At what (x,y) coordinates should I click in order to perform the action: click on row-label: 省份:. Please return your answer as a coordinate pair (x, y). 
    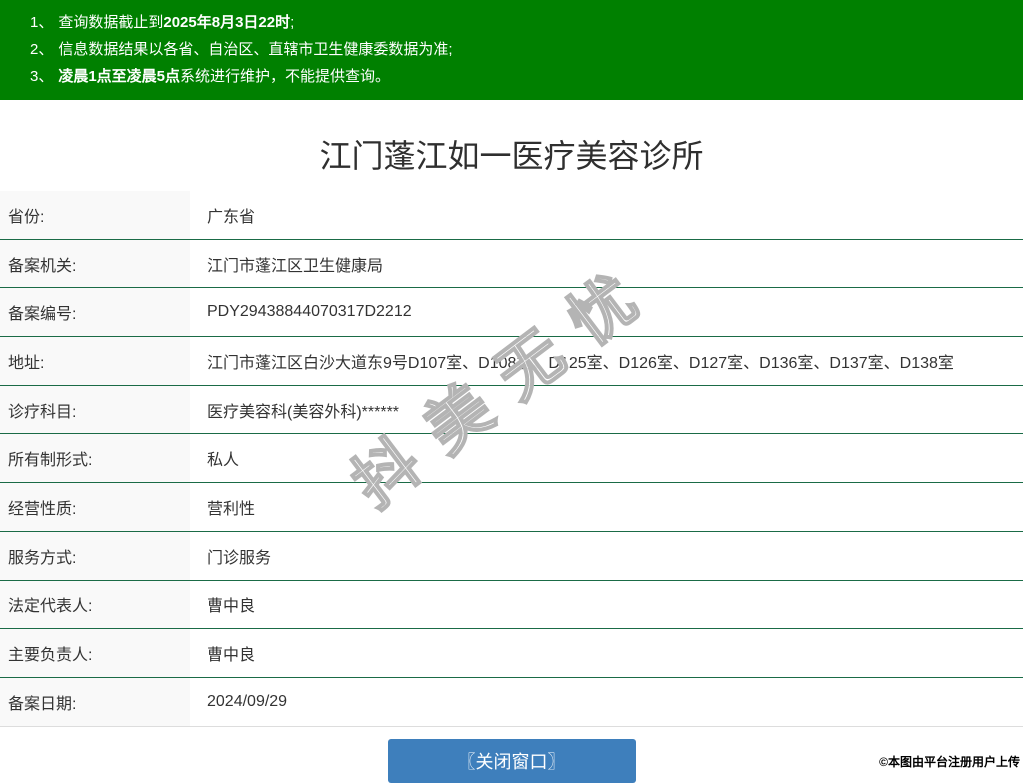
    Looking at the image, I should click on (95, 215).